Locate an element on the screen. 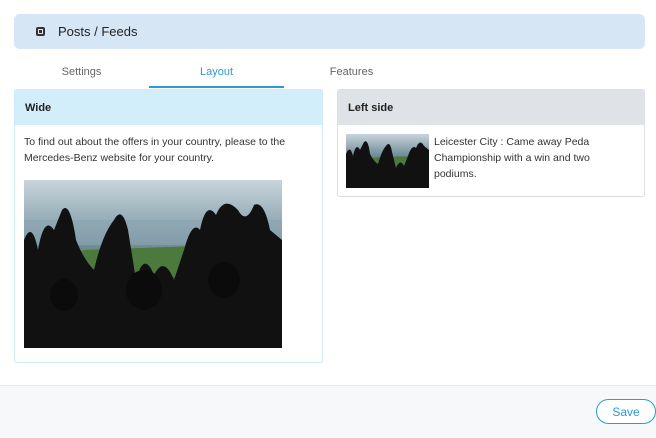 The height and width of the screenshot is (438, 656). stadium-crowd-thumbnail is located at coordinates (387, 161).